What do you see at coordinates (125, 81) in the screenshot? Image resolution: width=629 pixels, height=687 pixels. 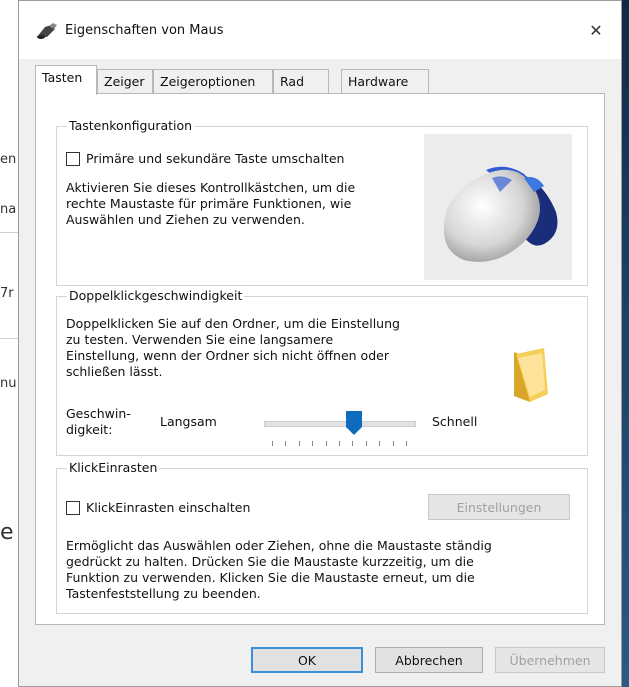 I see `tab-zeiger: Zeiger` at bounding box center [125, 81].